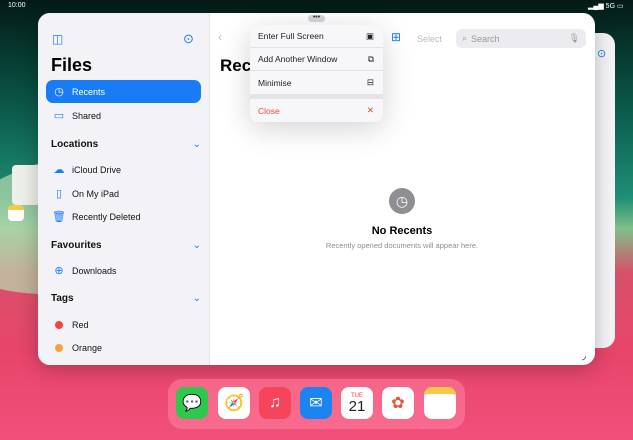 This screenshot has width=633, height=440. I want to click on full-screen-icon: ▣, so click(369, 35).